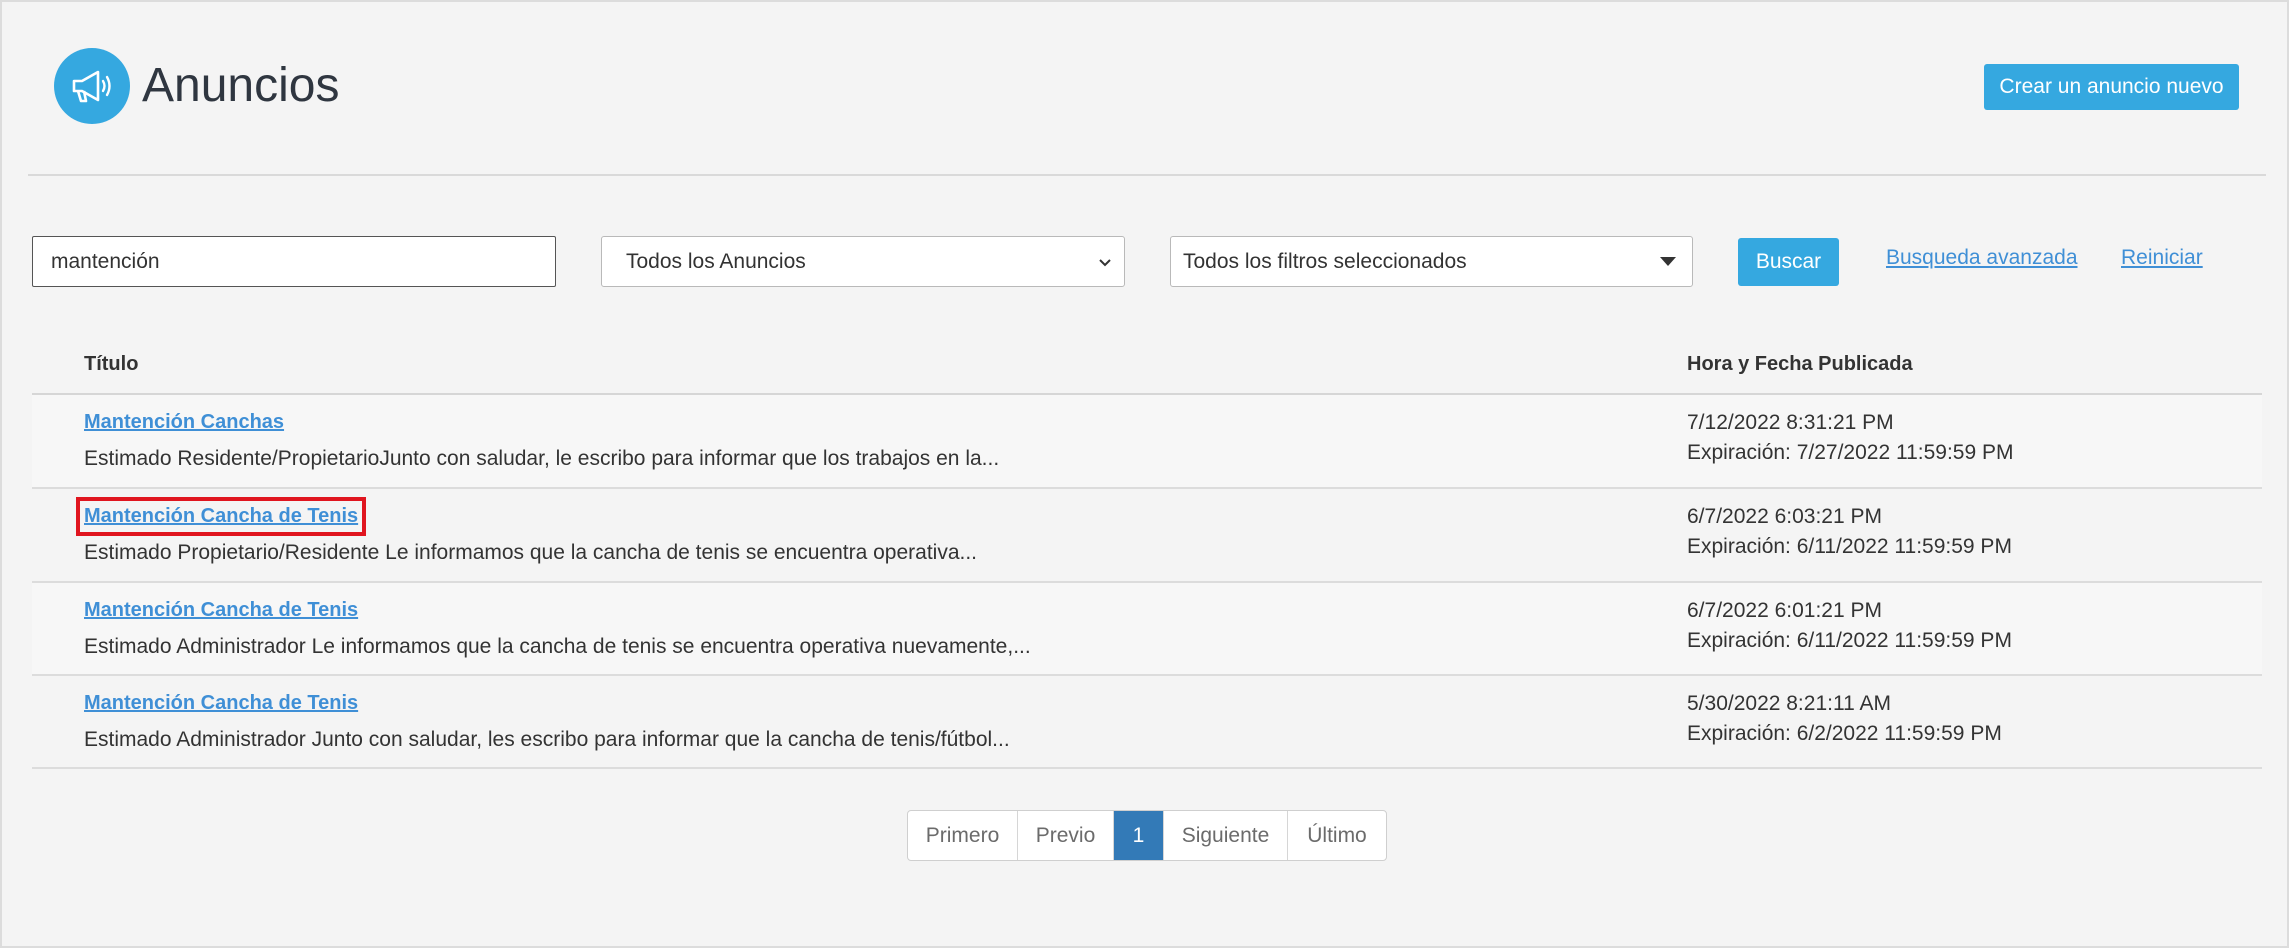  What do you see at coordinates (1147, 768) in the screenshot?
I see `row-divider` at bounding box center [1147, 768].